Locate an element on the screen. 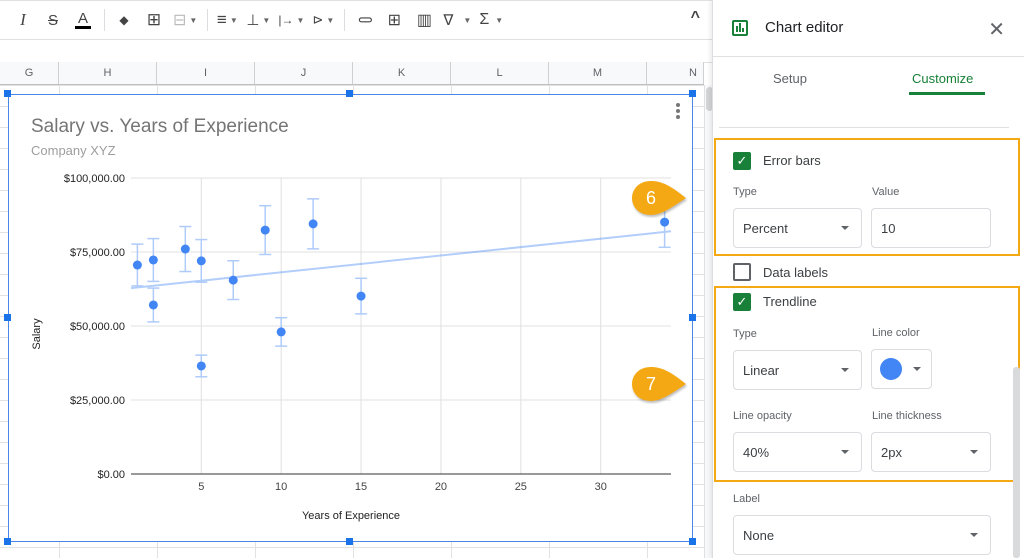  collapse-toolbar-button: ^ is located at coordinates (695, 18).